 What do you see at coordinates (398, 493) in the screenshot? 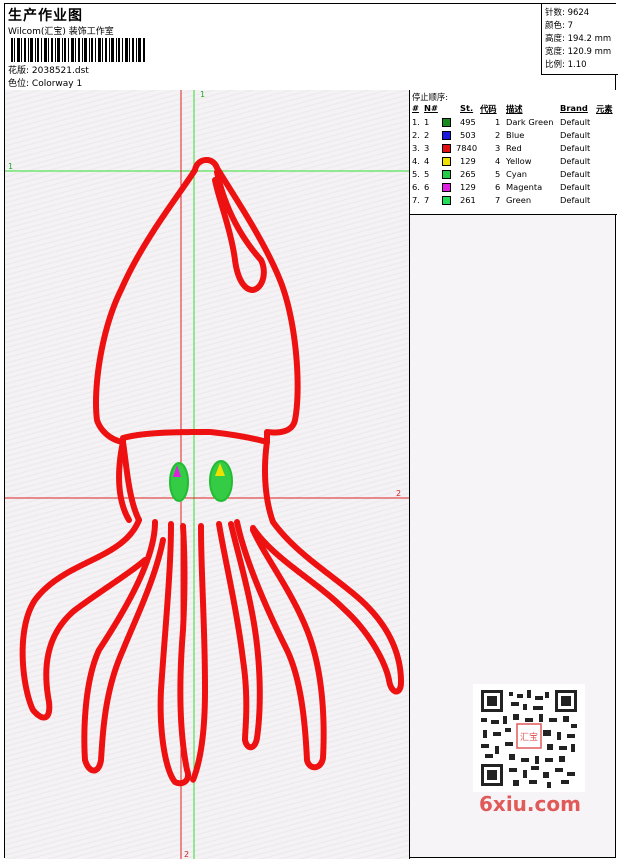
I see `guide-label-right: 2` at bounding box center [398, 493].